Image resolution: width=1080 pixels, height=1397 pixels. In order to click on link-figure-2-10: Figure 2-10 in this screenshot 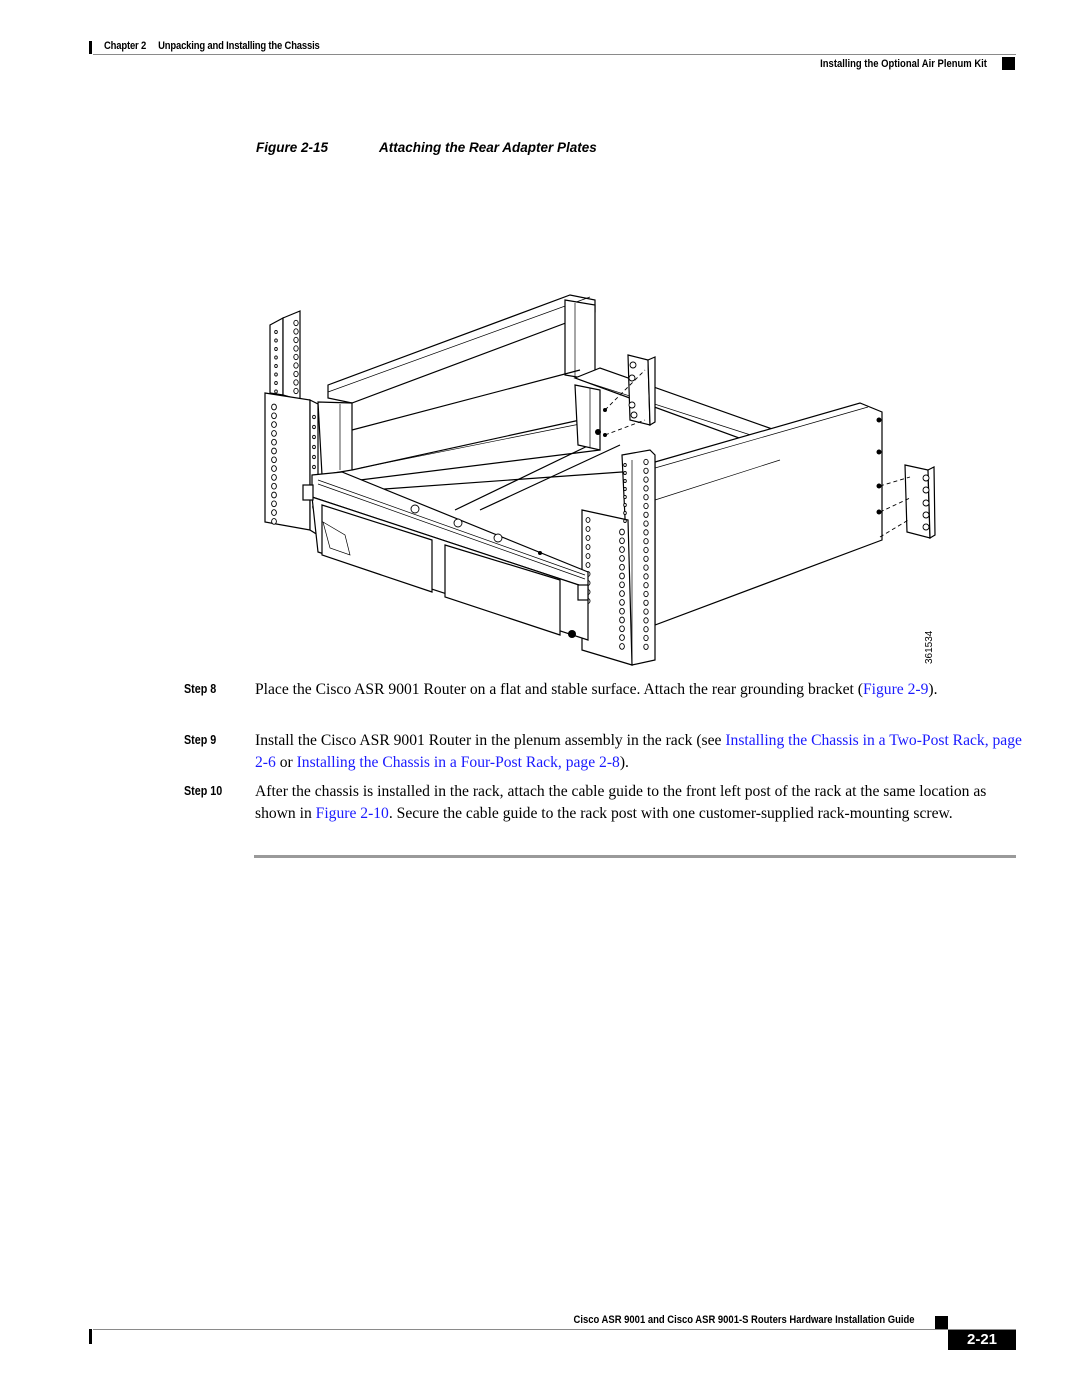, I will do `click(352, 813)`.